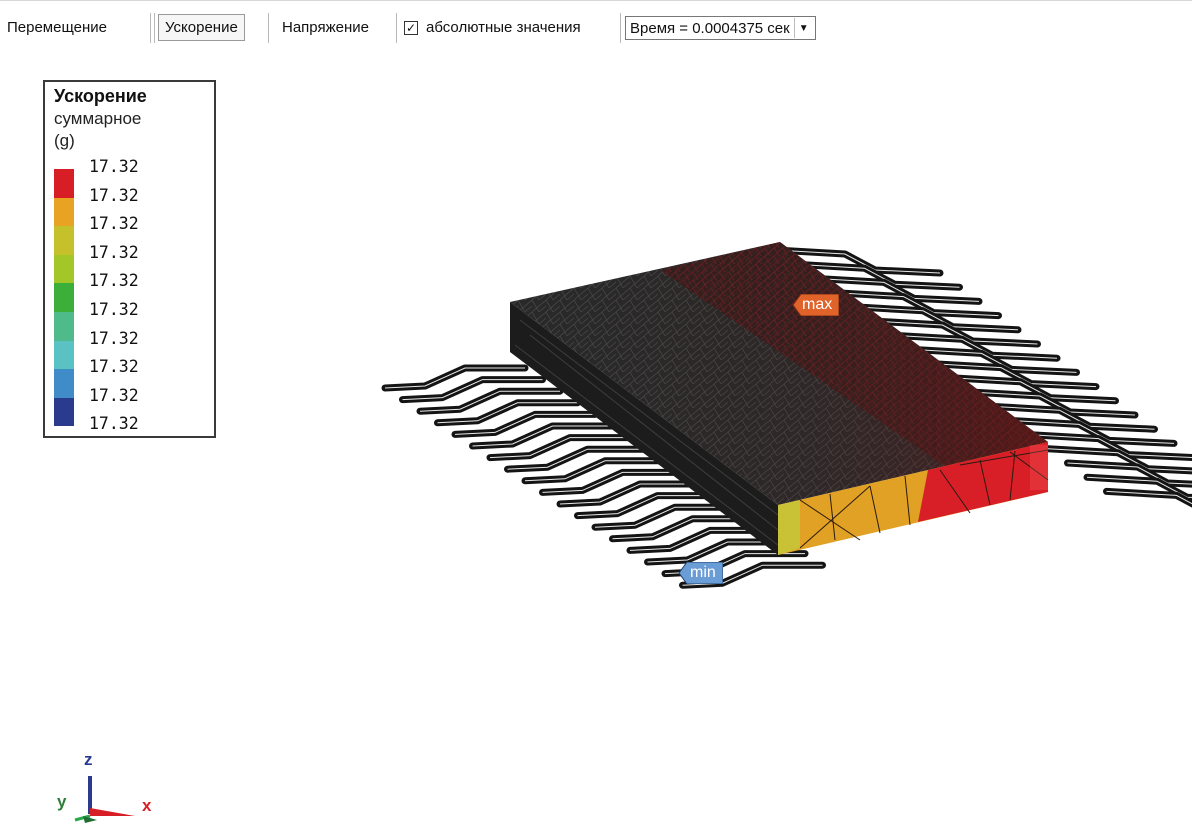 Image resolution: width=1192 pixels, height=828 pixels. Describe the element at coordinates (1149, 502) in the screenshot. I see `pin-lead` at that location.